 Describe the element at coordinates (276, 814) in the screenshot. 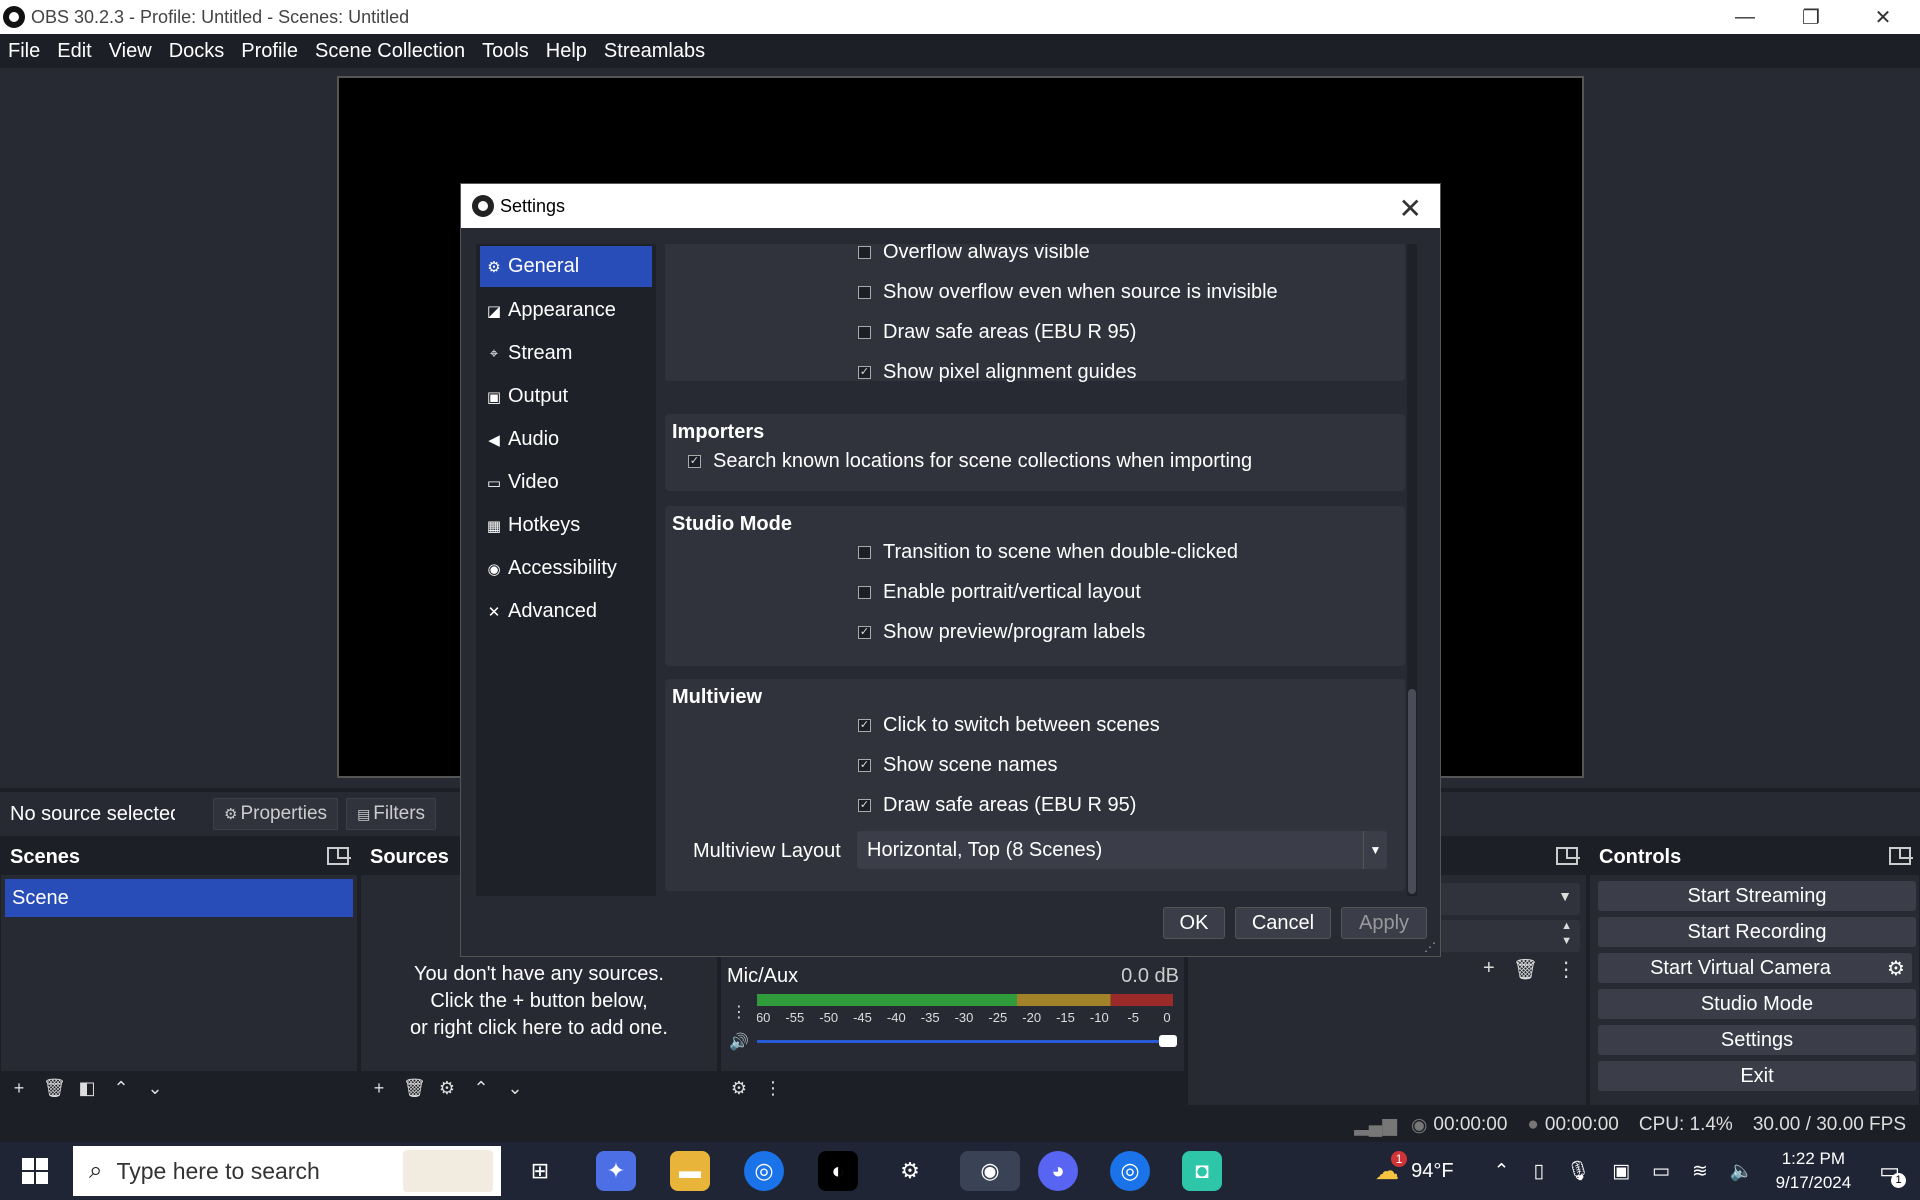

I see `properties-button: ⚙ Properties` at that location.